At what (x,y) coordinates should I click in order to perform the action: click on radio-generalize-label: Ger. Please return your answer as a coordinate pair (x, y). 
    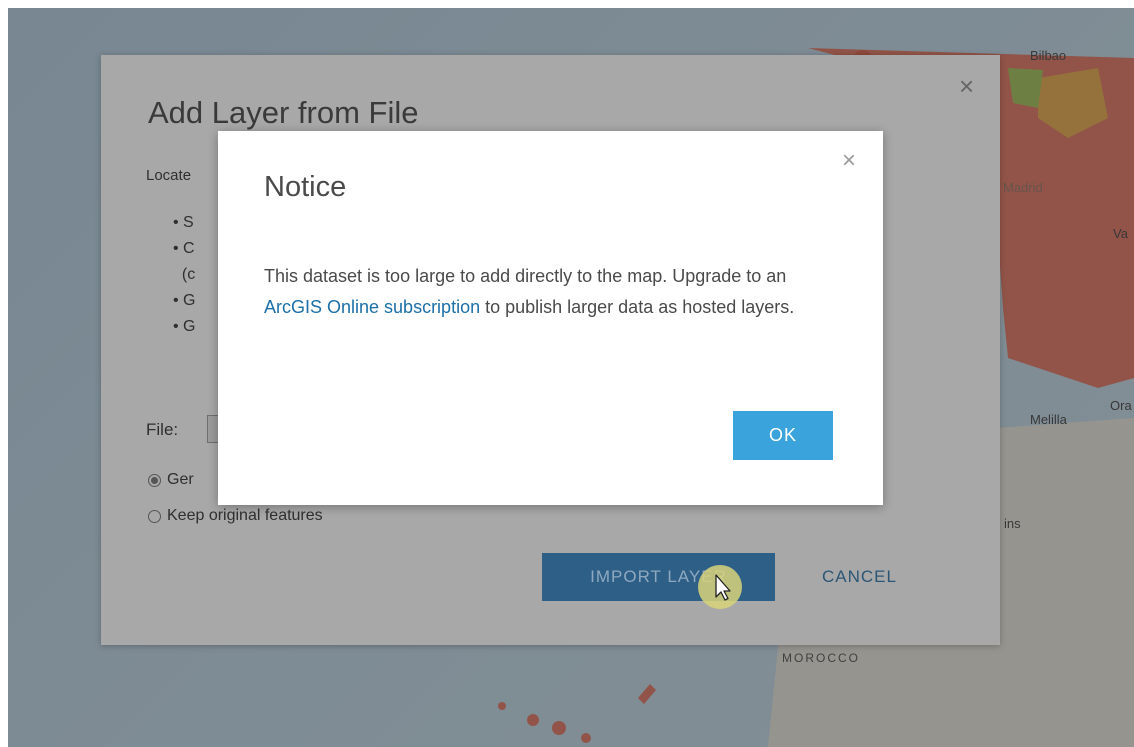
    Looking at the image, I should click on (180, 479).